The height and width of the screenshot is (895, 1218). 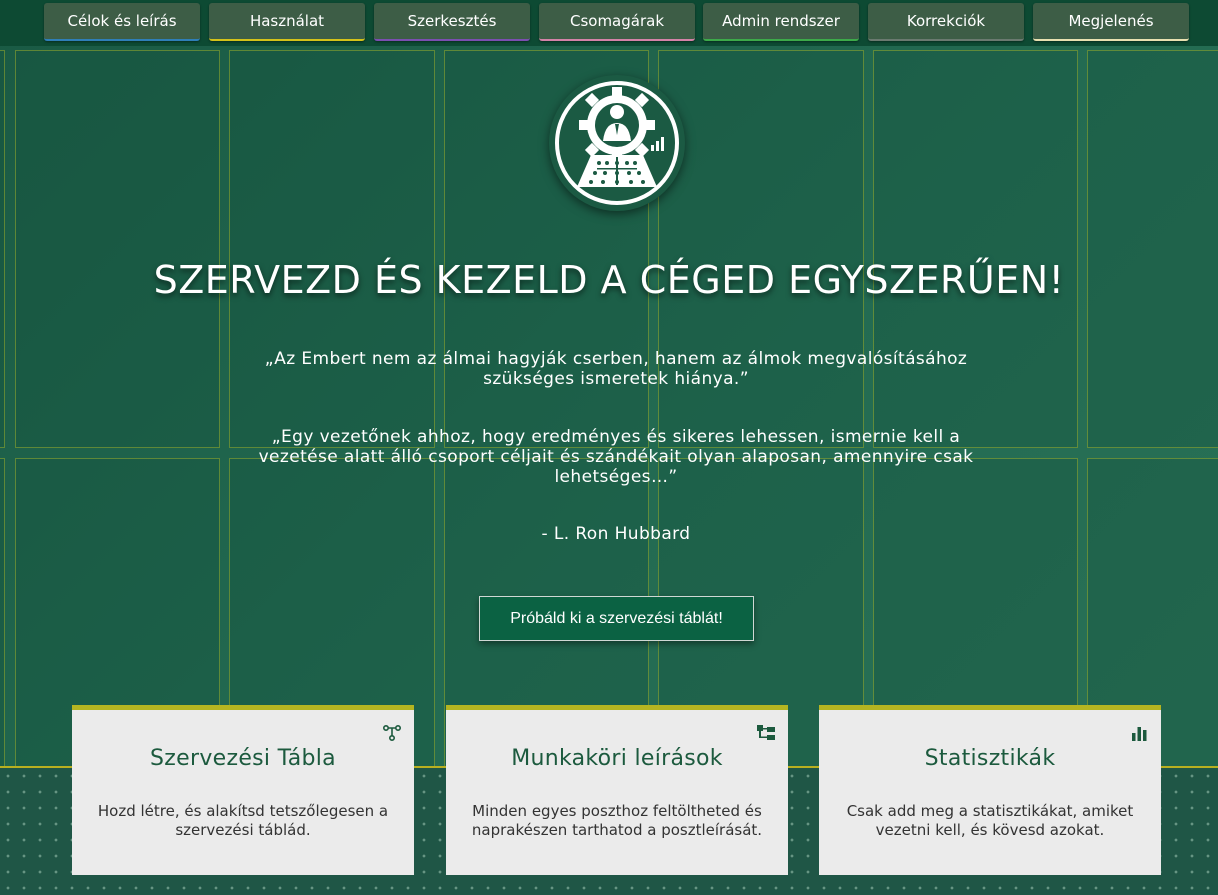 What do you see at coordinates (617, 143) in the screenshot?
I see `org-management-logo-icon` at bounding box center [617, 143].